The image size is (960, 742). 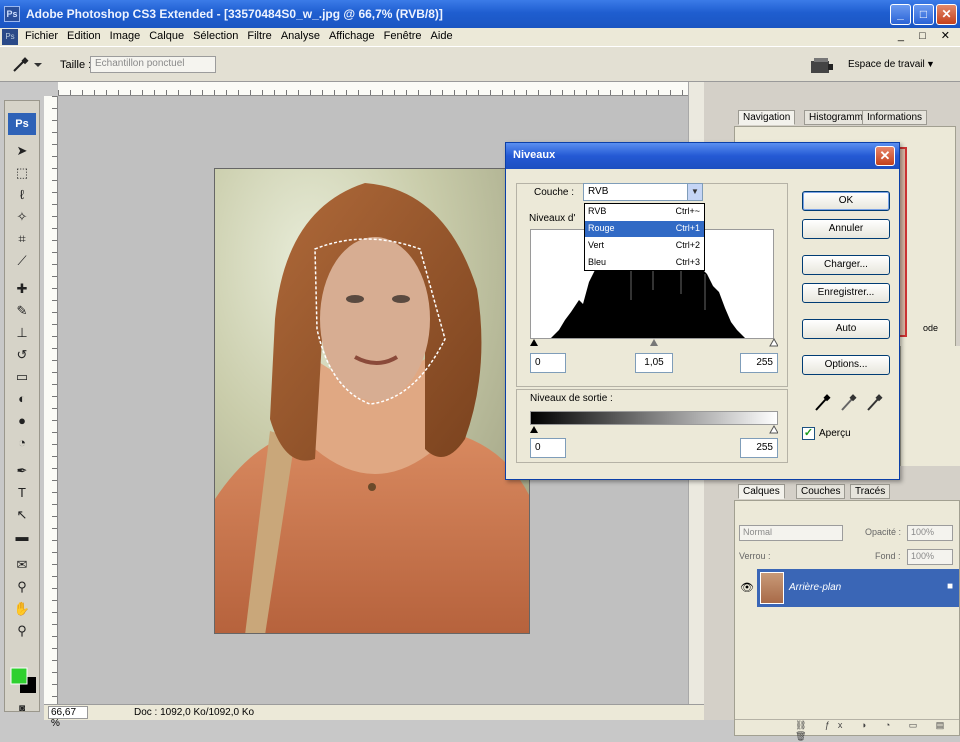 What do you see at coordinates (687, 245) in the screenshot?
I see `option-shortcut: Ctrl+2` at bounding box center [687, 245].